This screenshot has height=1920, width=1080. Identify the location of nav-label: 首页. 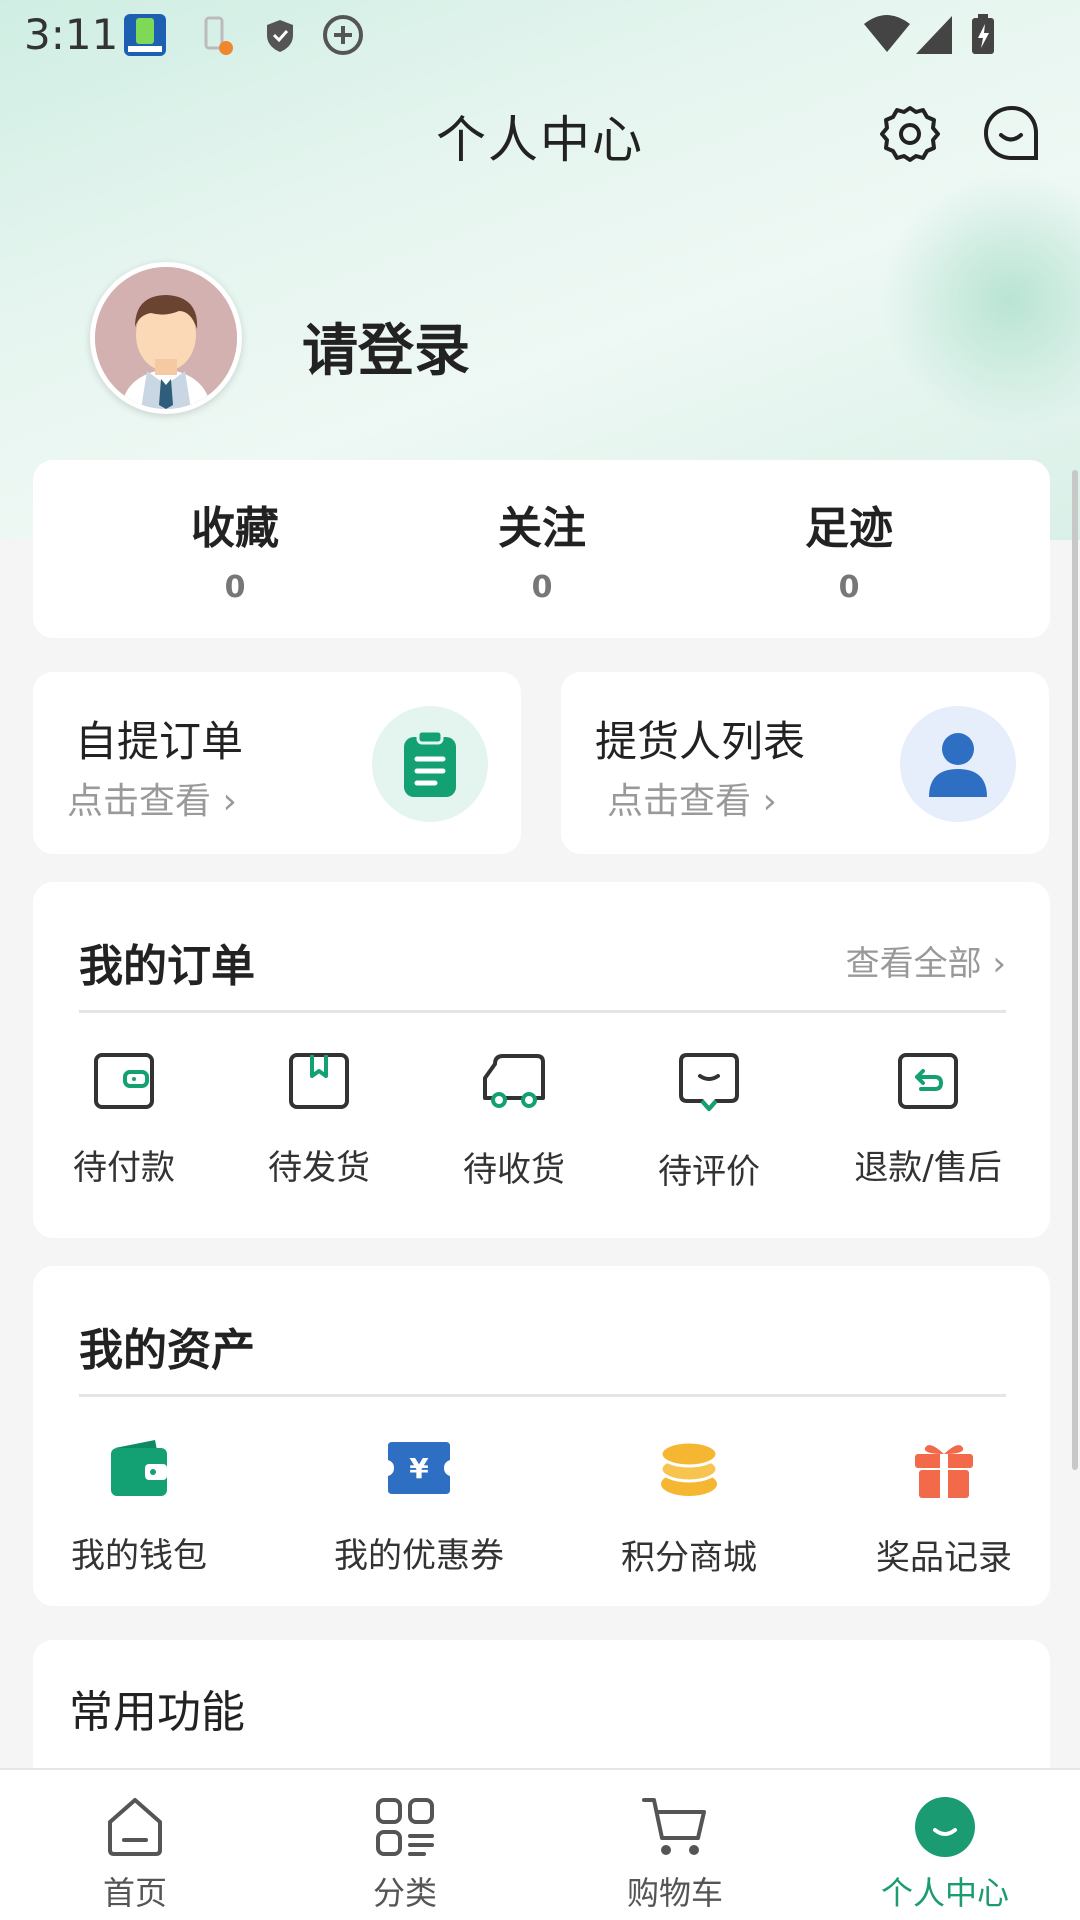
(134, 1893).